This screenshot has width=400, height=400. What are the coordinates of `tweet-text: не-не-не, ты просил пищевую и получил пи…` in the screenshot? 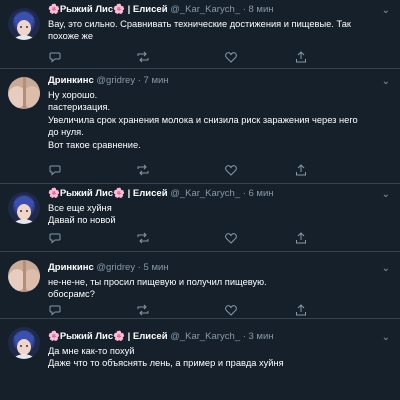 It's located at (219, 288).